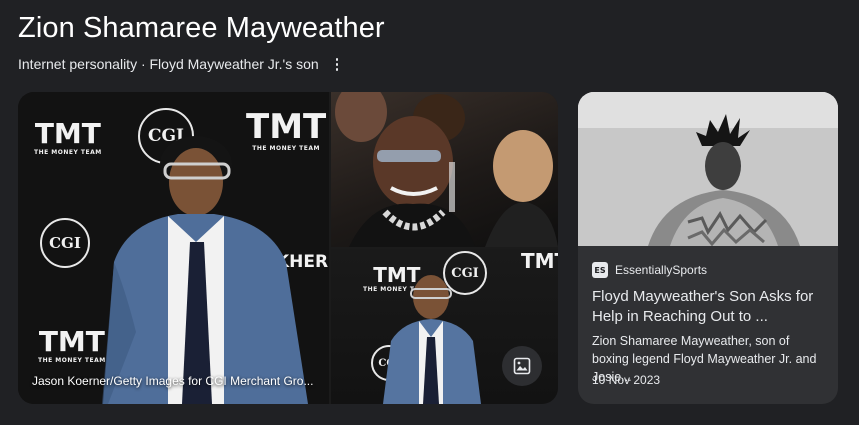  Describe the element at coordinates (201, 28) in the screenshot. I see `page-title: Zion Shamaree Mayweather` at that location.